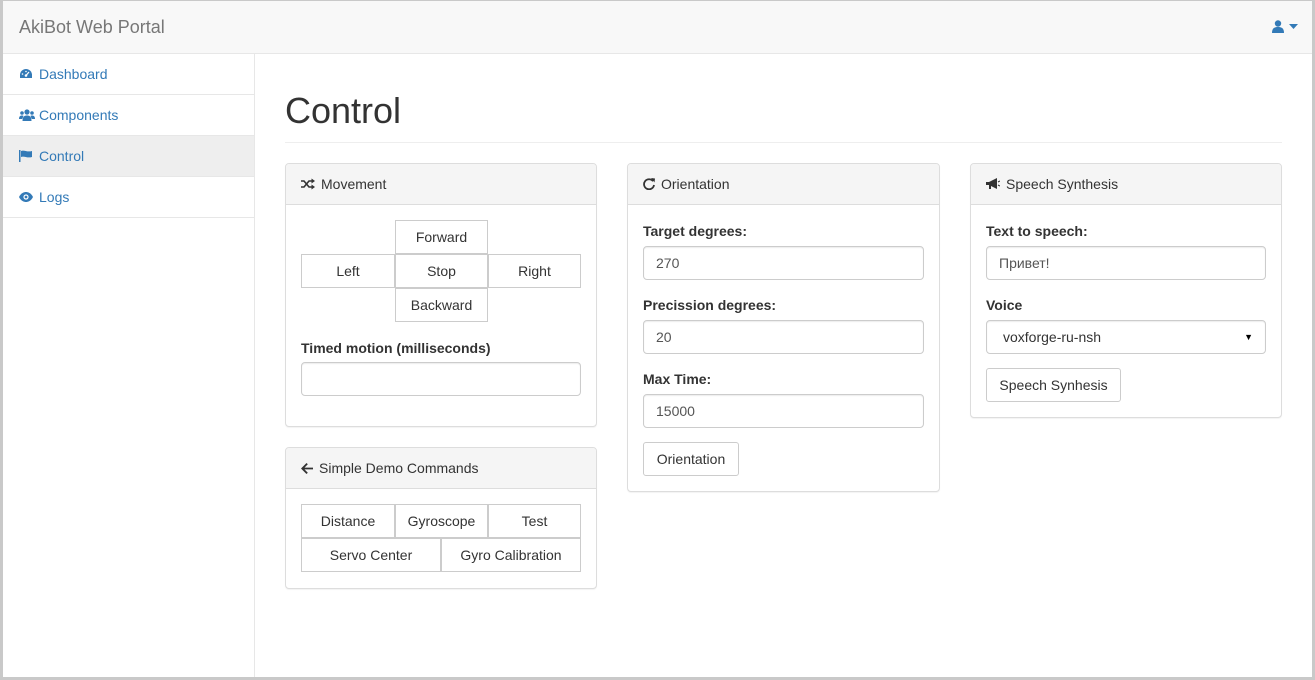  What do you see at coordinates (79, 115) in the screenshot?
I see `sidebar-item-label: Components` at bounding box center [79, 115].